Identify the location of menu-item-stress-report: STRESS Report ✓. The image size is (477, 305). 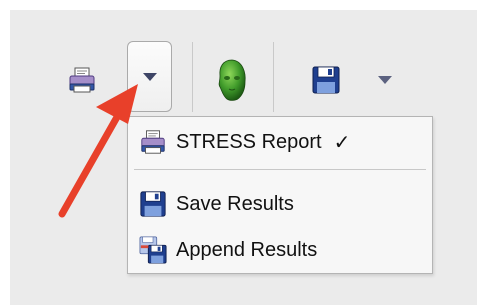
(280, 142).